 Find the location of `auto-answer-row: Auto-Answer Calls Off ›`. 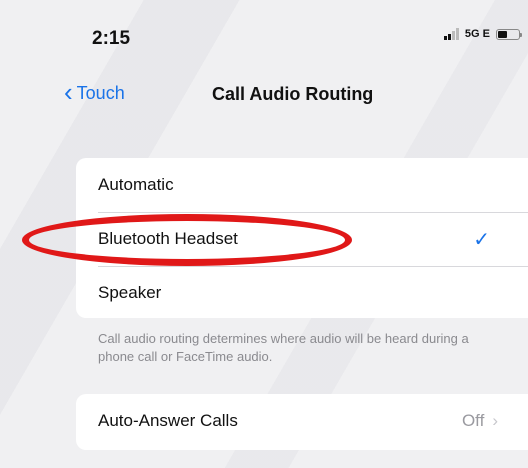

auto-answer-row: Auto-Answer Calls Off › is located at coordinates (302, 421).